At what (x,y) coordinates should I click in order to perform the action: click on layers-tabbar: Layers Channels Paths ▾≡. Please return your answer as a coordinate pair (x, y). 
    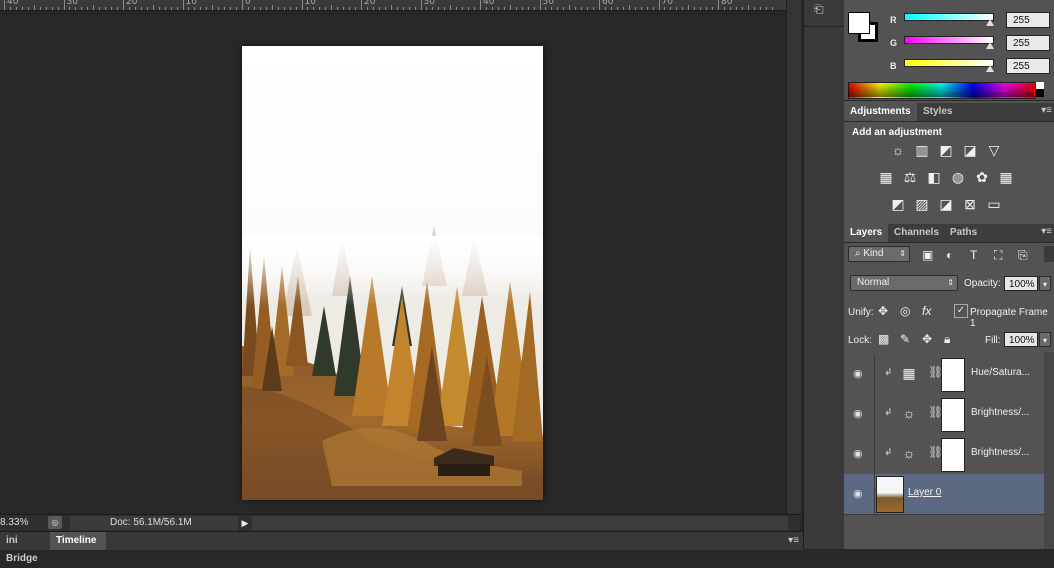
    Looking at the image, I should click on (949, 233).